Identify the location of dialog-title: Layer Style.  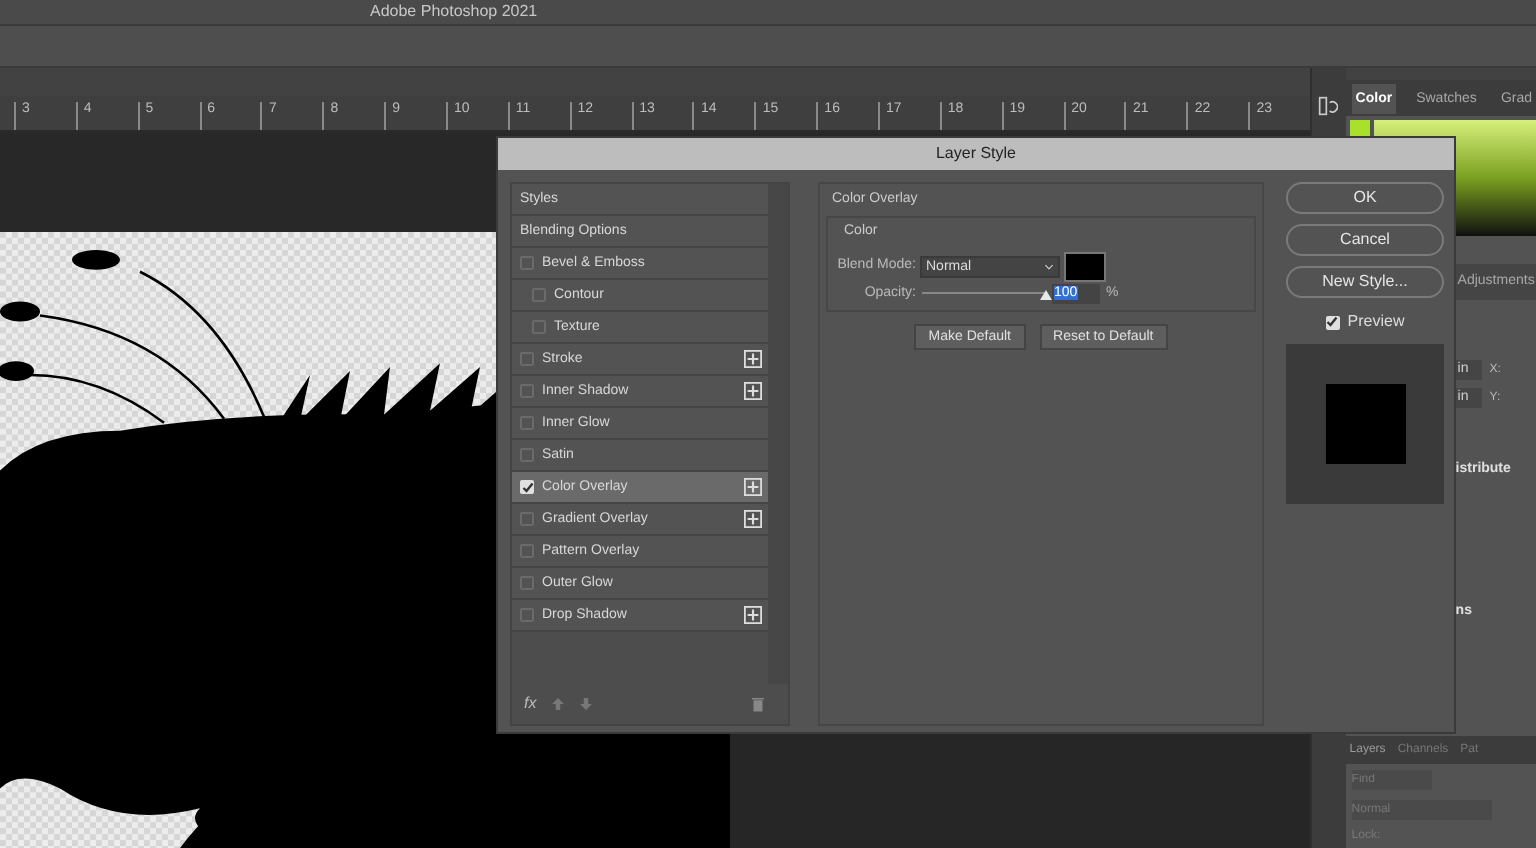
(976, 154).